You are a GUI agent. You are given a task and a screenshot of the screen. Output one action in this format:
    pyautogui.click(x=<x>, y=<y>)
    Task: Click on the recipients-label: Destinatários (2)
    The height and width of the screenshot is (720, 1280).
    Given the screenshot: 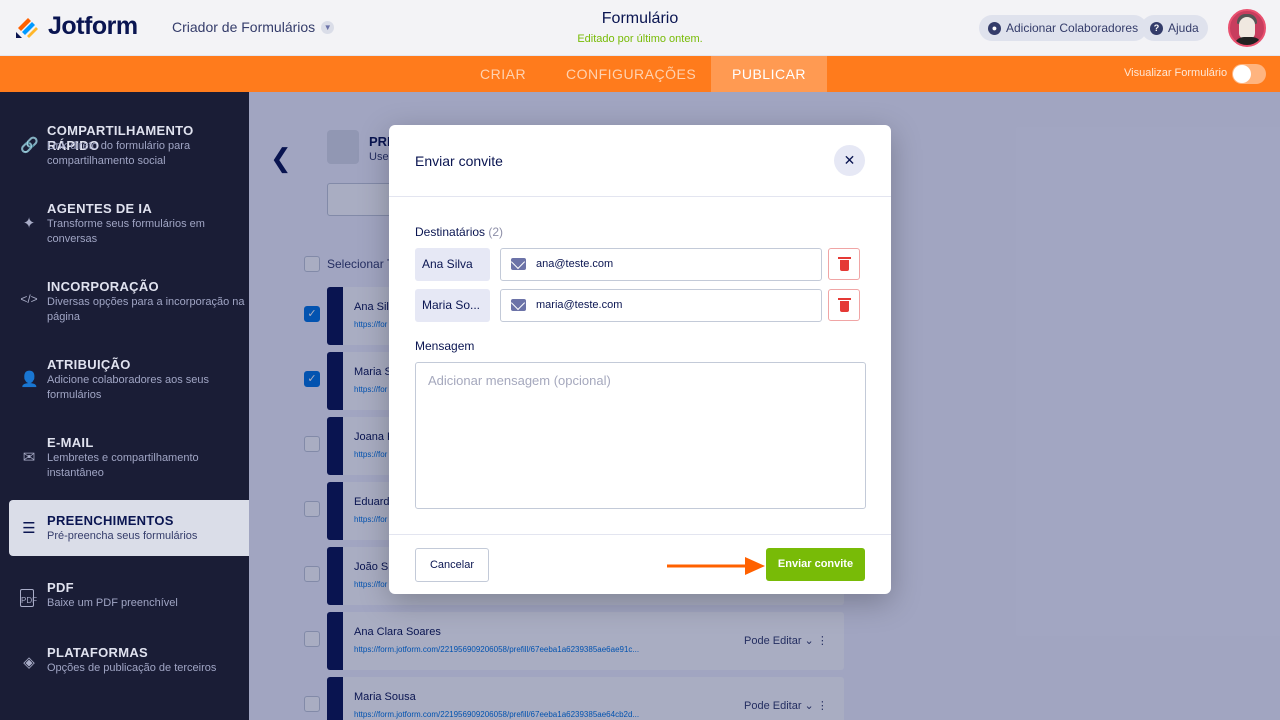 What is the action you would take?
    pyautogui.click(x=459, y=232)
    